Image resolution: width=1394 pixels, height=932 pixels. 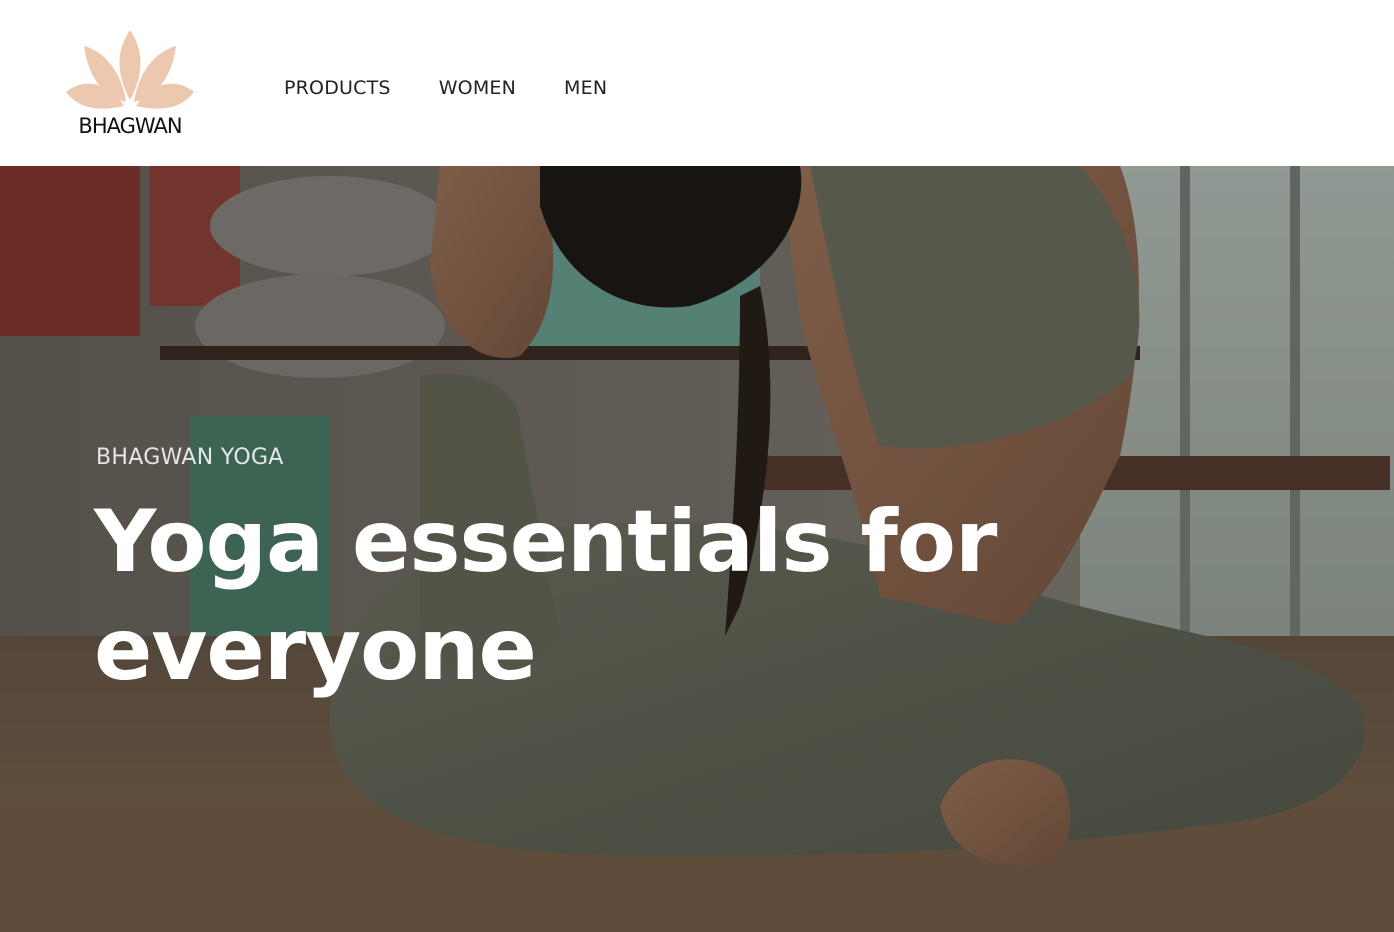 I want to click on nav-item-men: MEN, so click(x=585, y=88).